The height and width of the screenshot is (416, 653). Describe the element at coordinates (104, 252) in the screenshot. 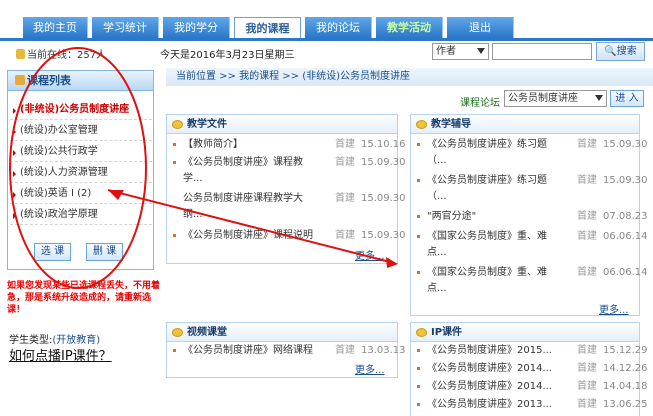

I see `delete-course-button: 删 课` at that location.